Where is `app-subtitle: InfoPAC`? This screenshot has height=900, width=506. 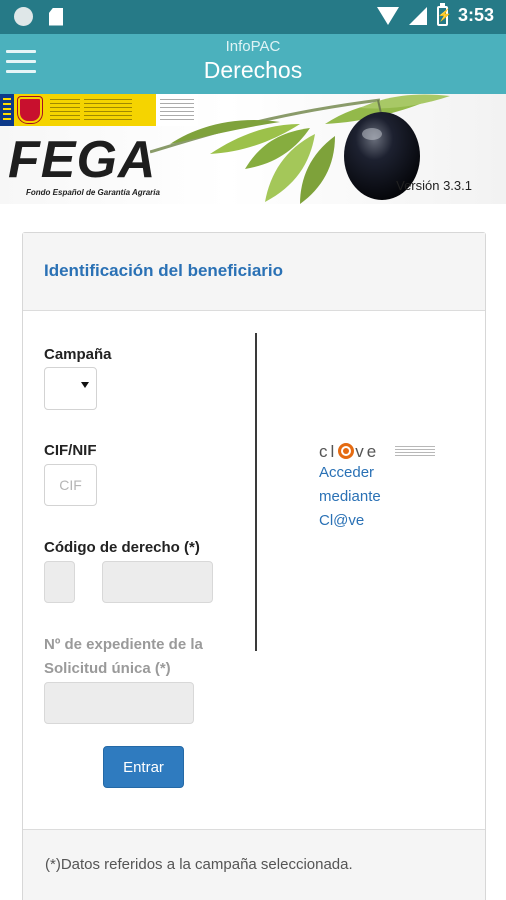
app-subtitle: InfoPAC is located at coordinates (253, 46).